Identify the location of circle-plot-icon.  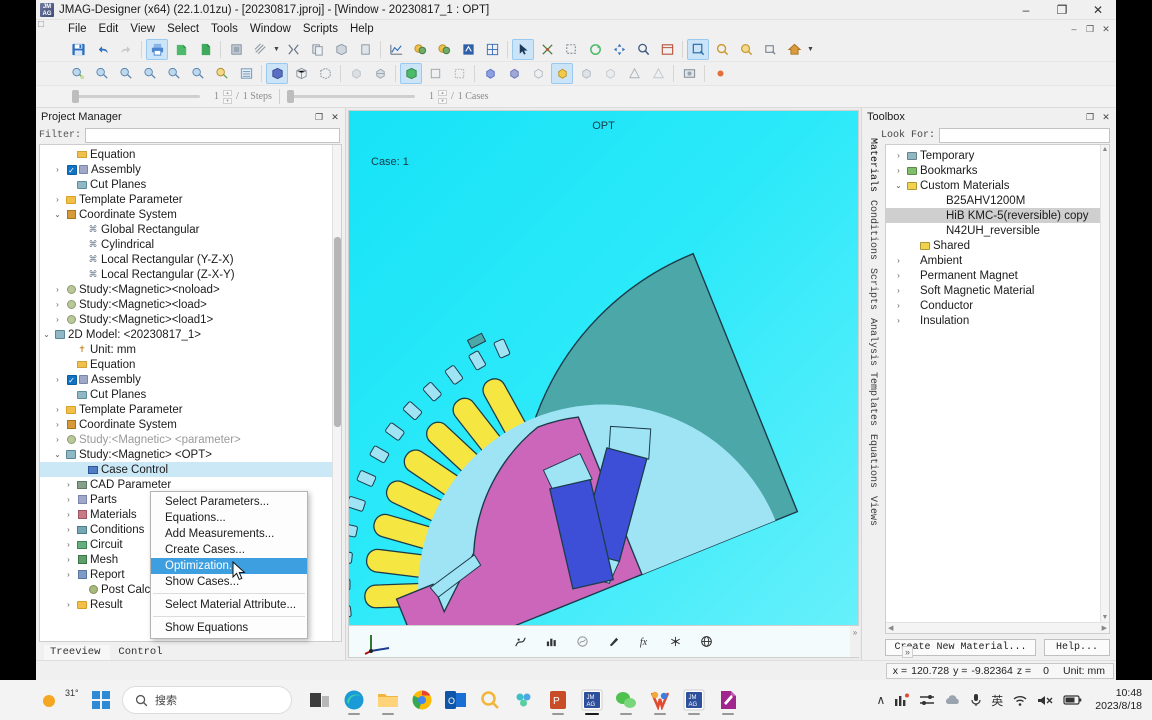
(582, 641).